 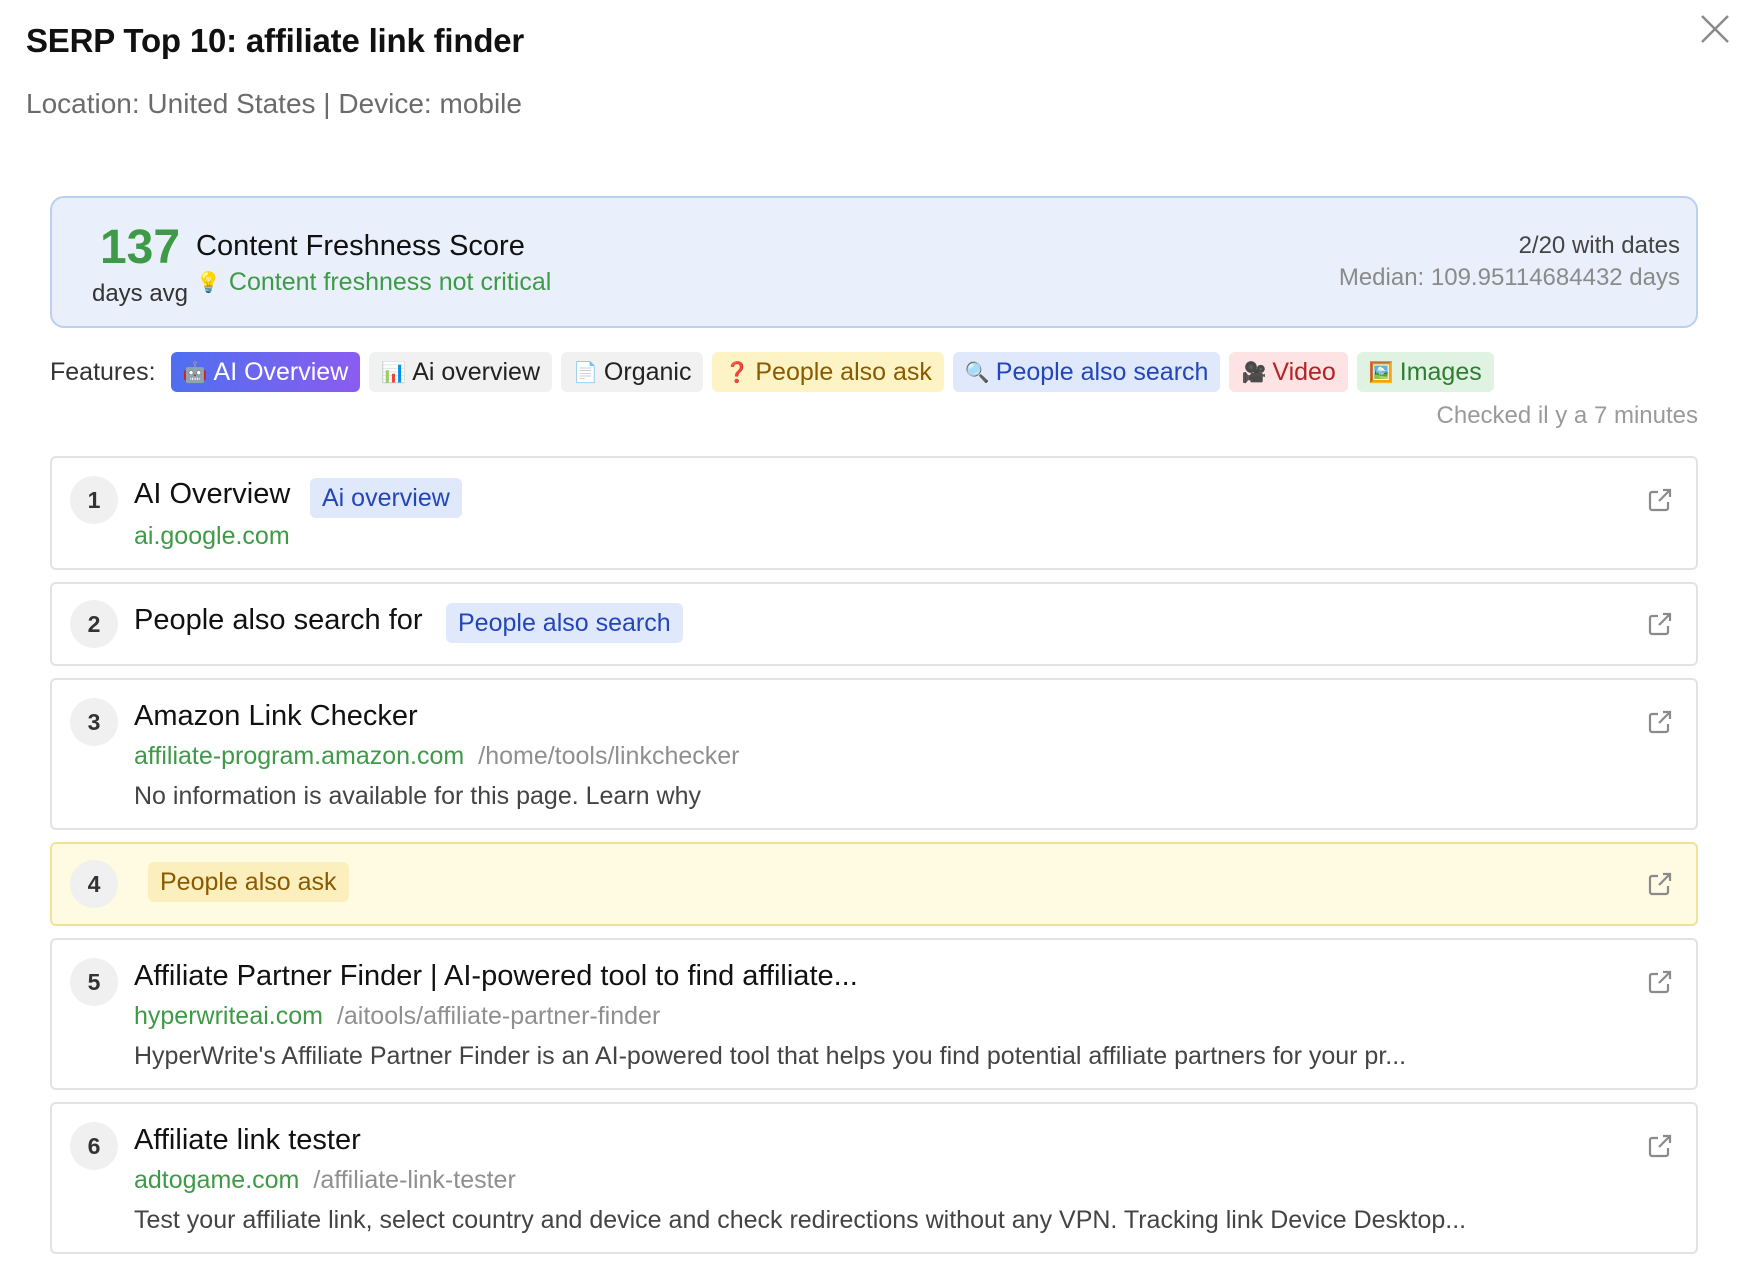 I want to click on result-domain: ai.google.com, so click(x=212, y=536).